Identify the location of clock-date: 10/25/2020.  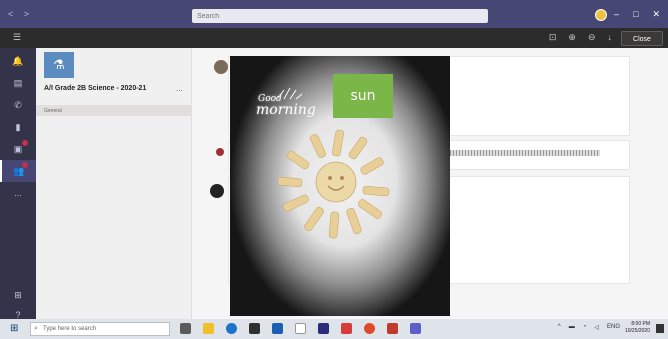
(637, 331).